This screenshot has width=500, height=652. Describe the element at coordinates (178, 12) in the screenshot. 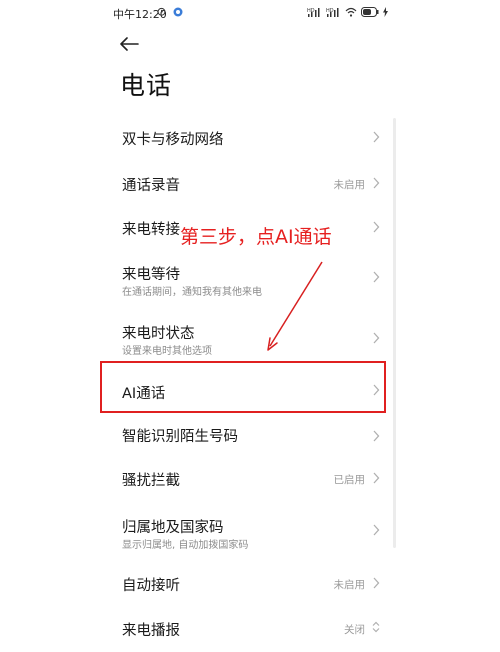

I see `app-notification-icon` at that location.